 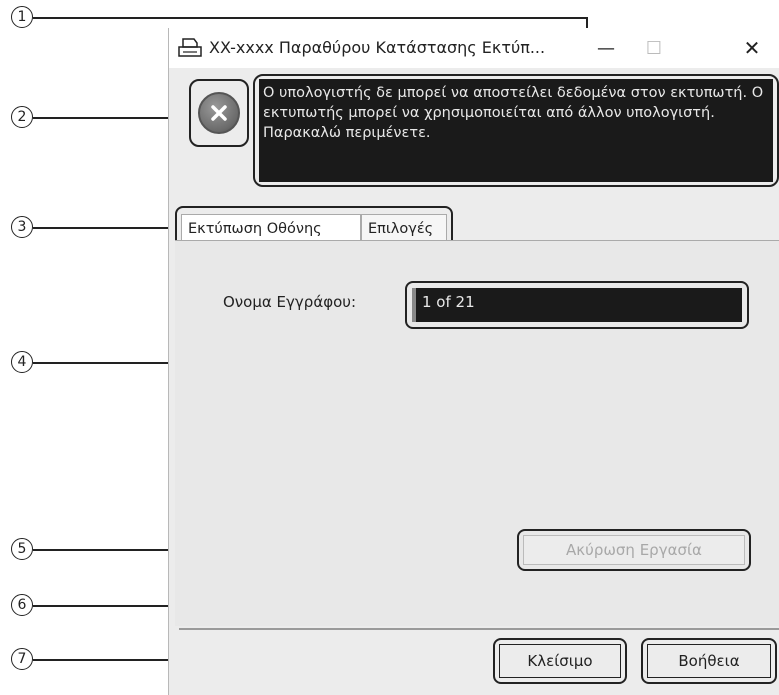 What do you see at coordinates (752, 48) in the screenshot?
I see `close-window-button: ✕` at bounding box center [752, 48].